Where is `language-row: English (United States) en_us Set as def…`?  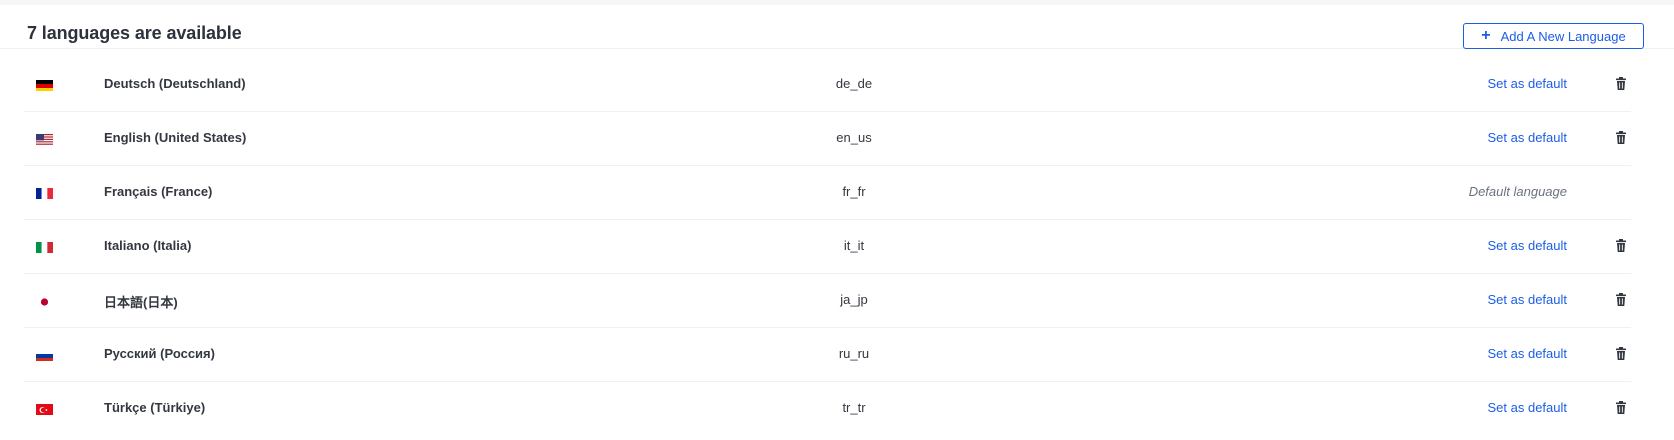
language-row: English (United States) en_us Set as def… is located at coordinates (827, 139).